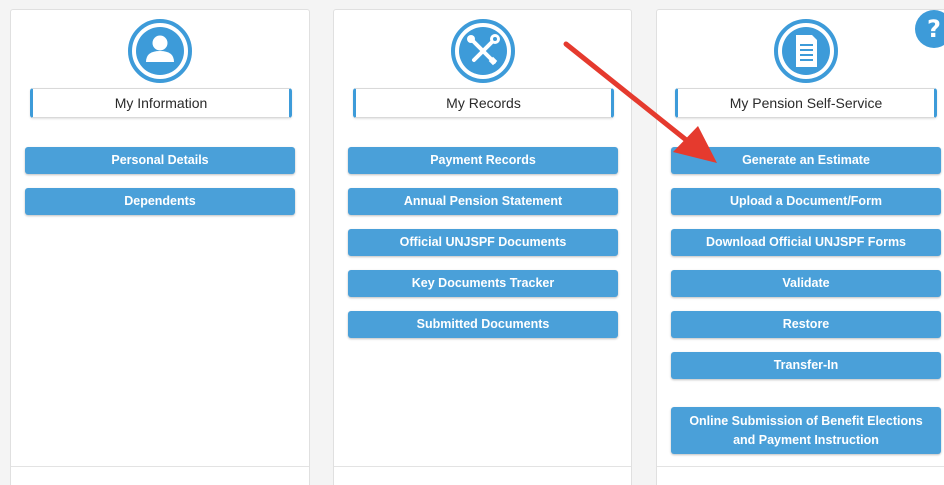 The image size is (944, 485). I want to click on download-official-unjspf-forms-button: Download Official UNJSPF Forms, so click(806, 242).